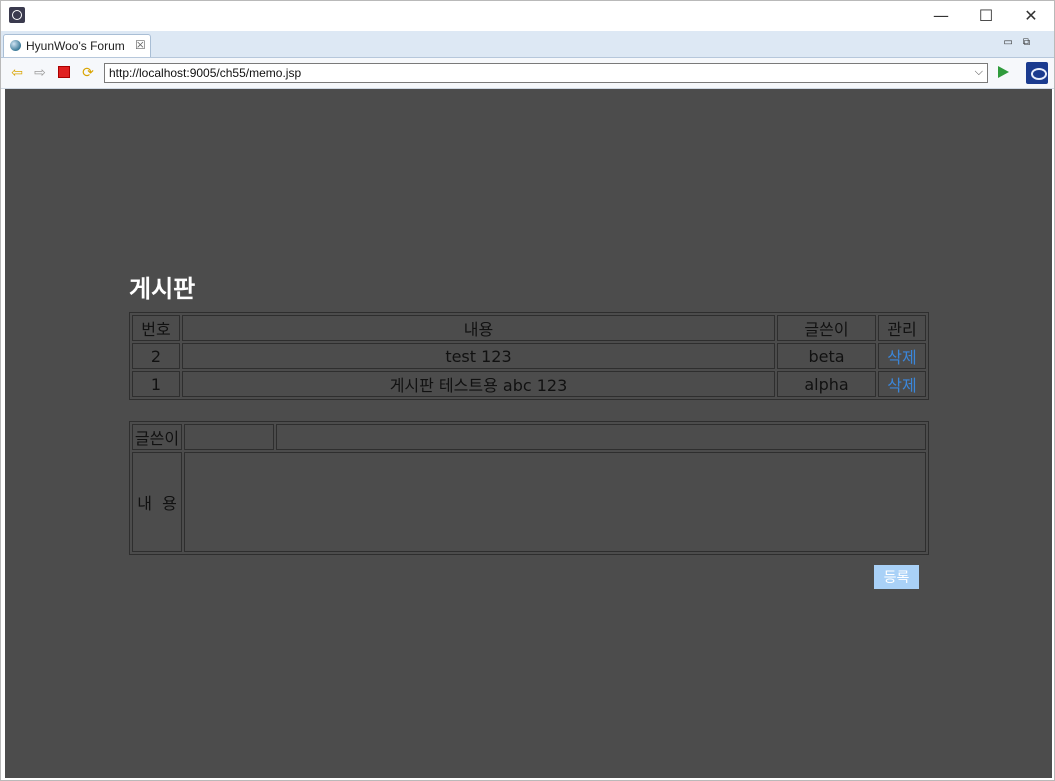 Image resolution: width=1055 pixels, height=781 pixels. Describe the element at coordinates (40, 73) in the screenshot. I see `forward-icon: ⇨` at that location.